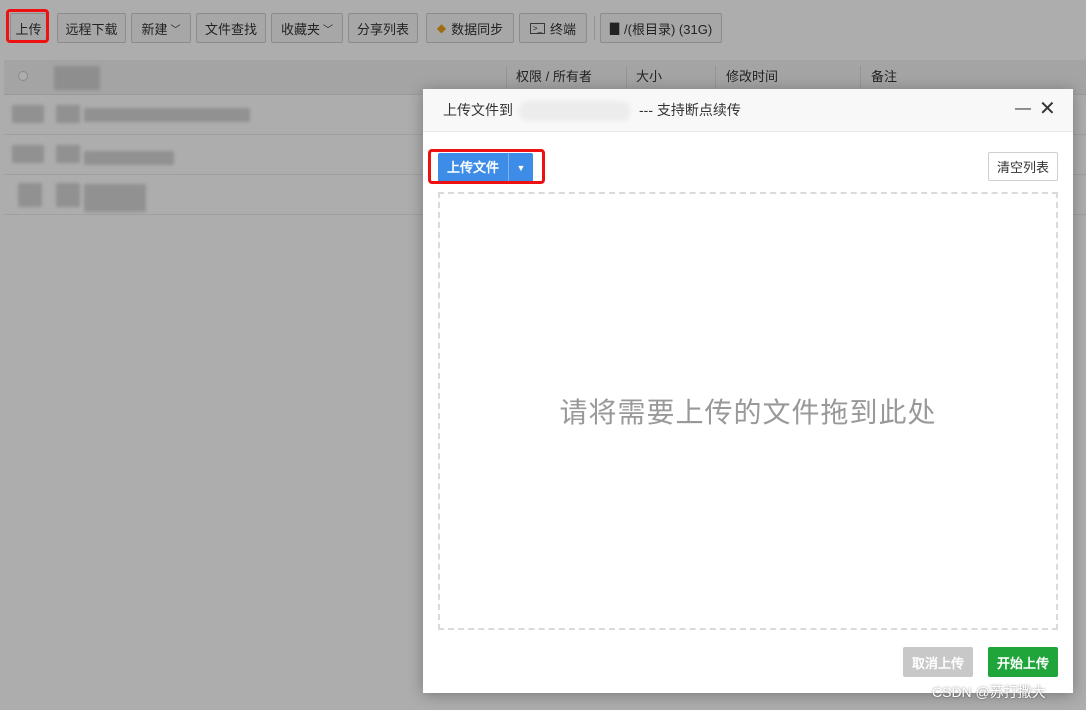 The height and width of the screenshot is (710, 1086). What do you see at coordinates (938, 662) in the screenshot?
I see `cancel-upload-button: 取消上传` at bounding box center [938, 662].